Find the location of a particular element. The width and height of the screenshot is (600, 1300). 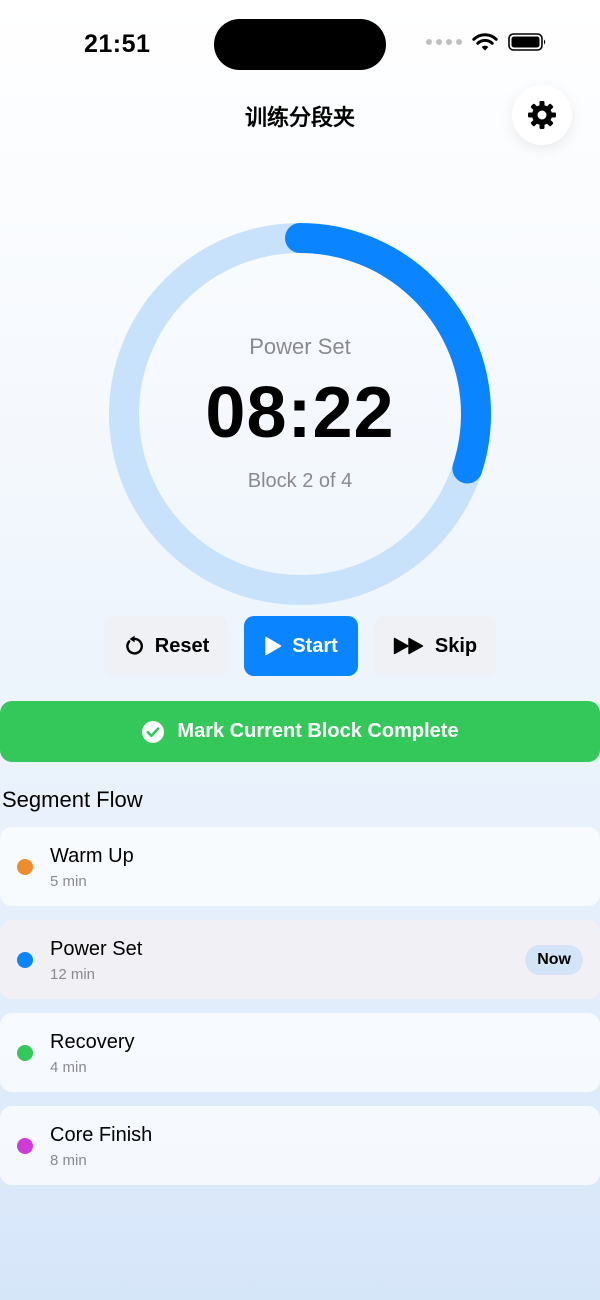

reset-button: Reset is located at coordinates (166, 646).